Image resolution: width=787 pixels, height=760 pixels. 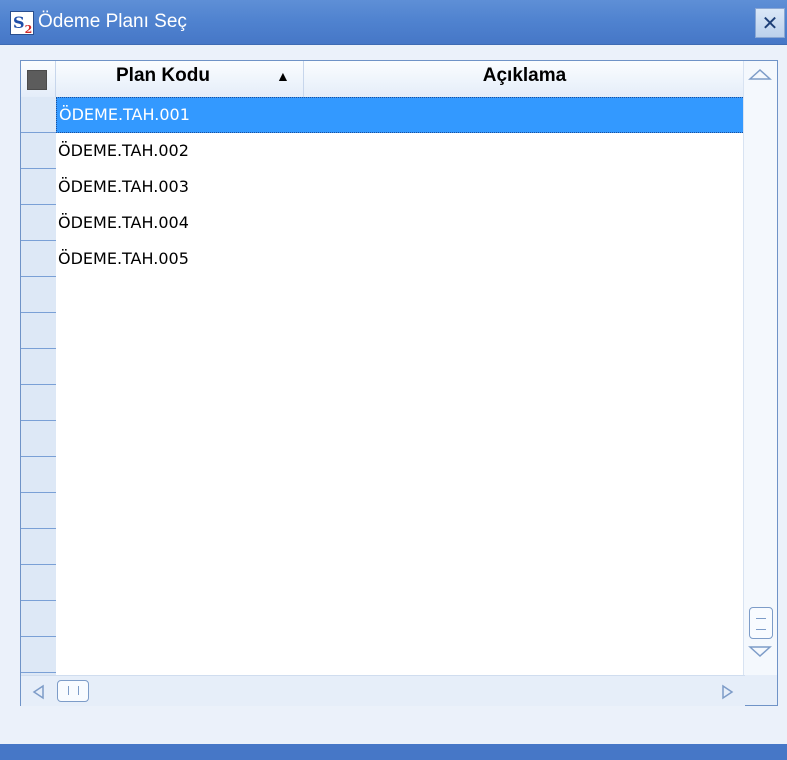 I want to click on plan-code-cell: ÖDEME.TAH.002, so click(x=400, y=151).